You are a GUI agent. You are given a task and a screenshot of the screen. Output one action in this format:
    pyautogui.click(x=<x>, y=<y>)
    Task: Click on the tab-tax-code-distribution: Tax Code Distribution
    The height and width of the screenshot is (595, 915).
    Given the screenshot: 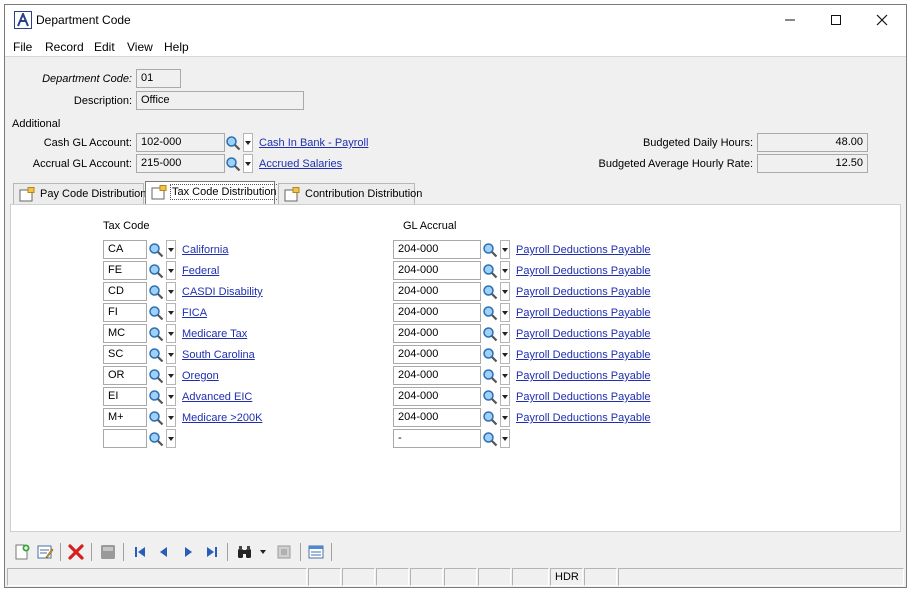 What is the action you would take?
    pyautogui.click(x=212, y=193)
    